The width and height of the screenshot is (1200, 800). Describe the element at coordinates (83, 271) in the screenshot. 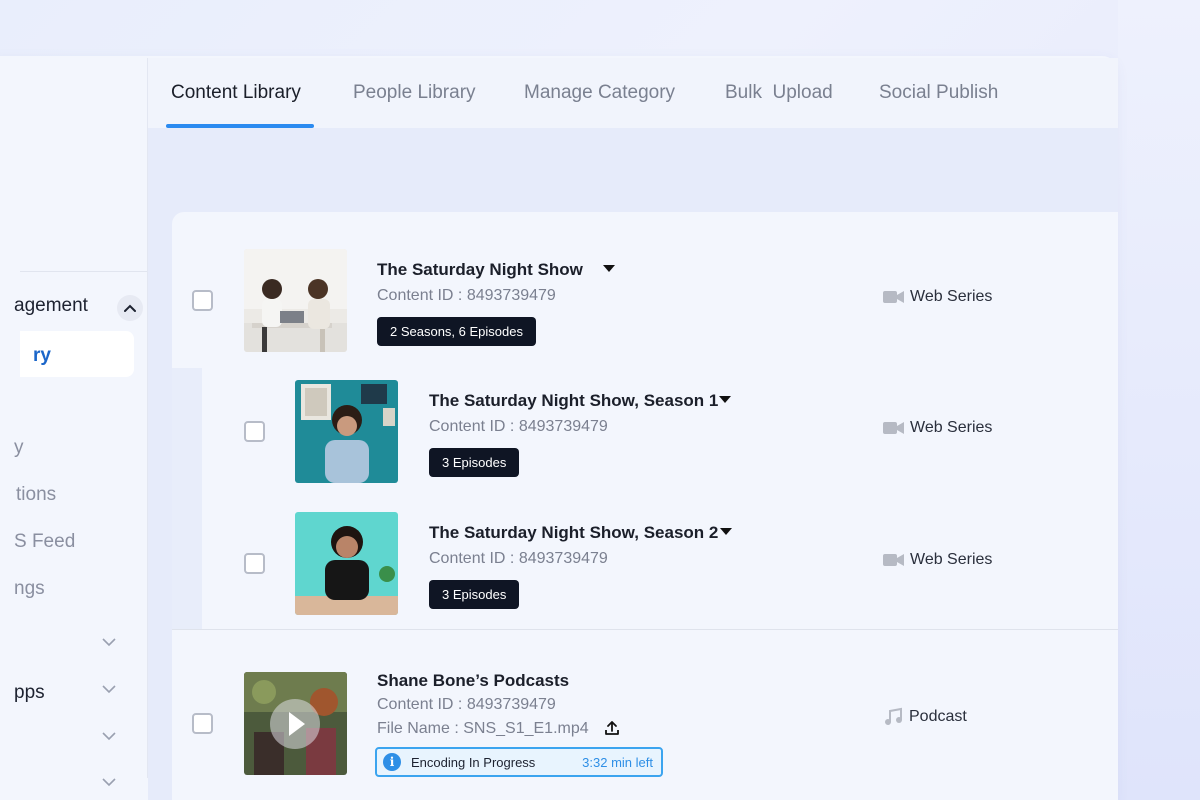

I see `sidebar-divider` at that location.